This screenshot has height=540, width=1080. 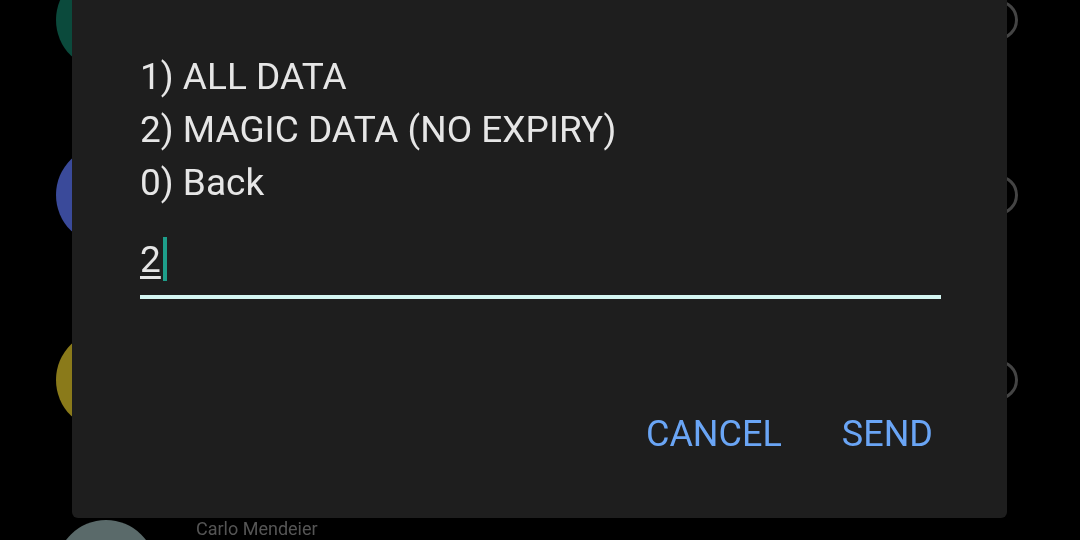 I want to click on menu-option: 1) ALL DATA, so click(x=540, y=76).